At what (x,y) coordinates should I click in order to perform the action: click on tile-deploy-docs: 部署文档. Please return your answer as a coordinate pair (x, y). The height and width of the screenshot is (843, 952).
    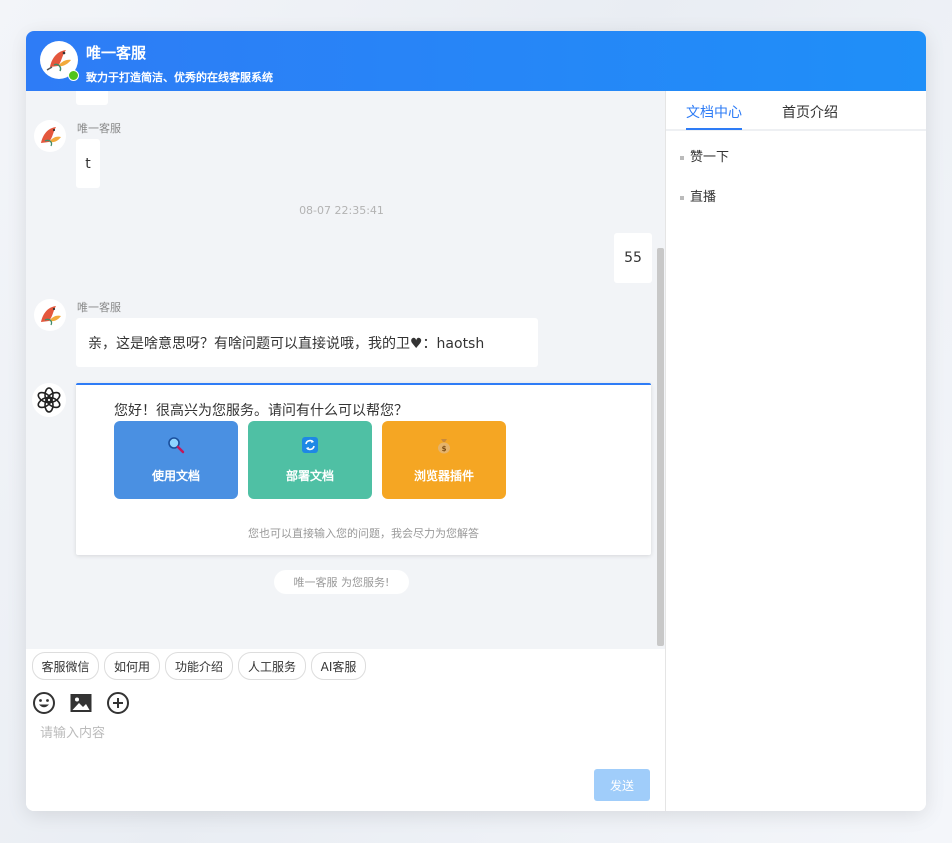
    Looking at the image, I should click on (310, 460).